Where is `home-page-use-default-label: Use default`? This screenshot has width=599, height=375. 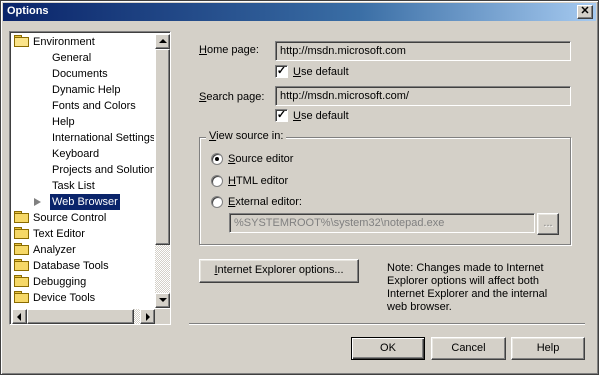 home-page-use-default-label: Use default is located at coordinates (321, 72).